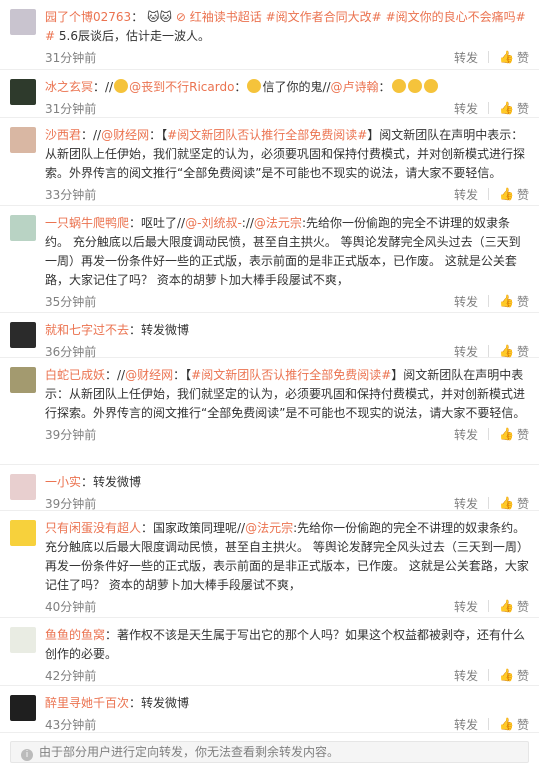 Image resolution: width=539 pixels, height=765 pixels. What do you see at coordinates (287, 492) in the screenshot?
I see `comment-body: 一小实：转发微博 39分钟前 转发 👍 赞` at bounding box center [287, 492].